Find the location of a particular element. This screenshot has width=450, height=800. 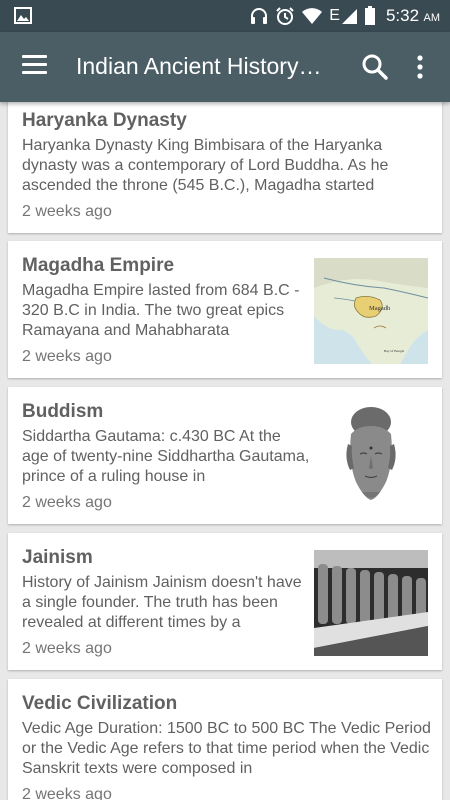

buddha-head-thumbnail is located at coordinates (371, 457).